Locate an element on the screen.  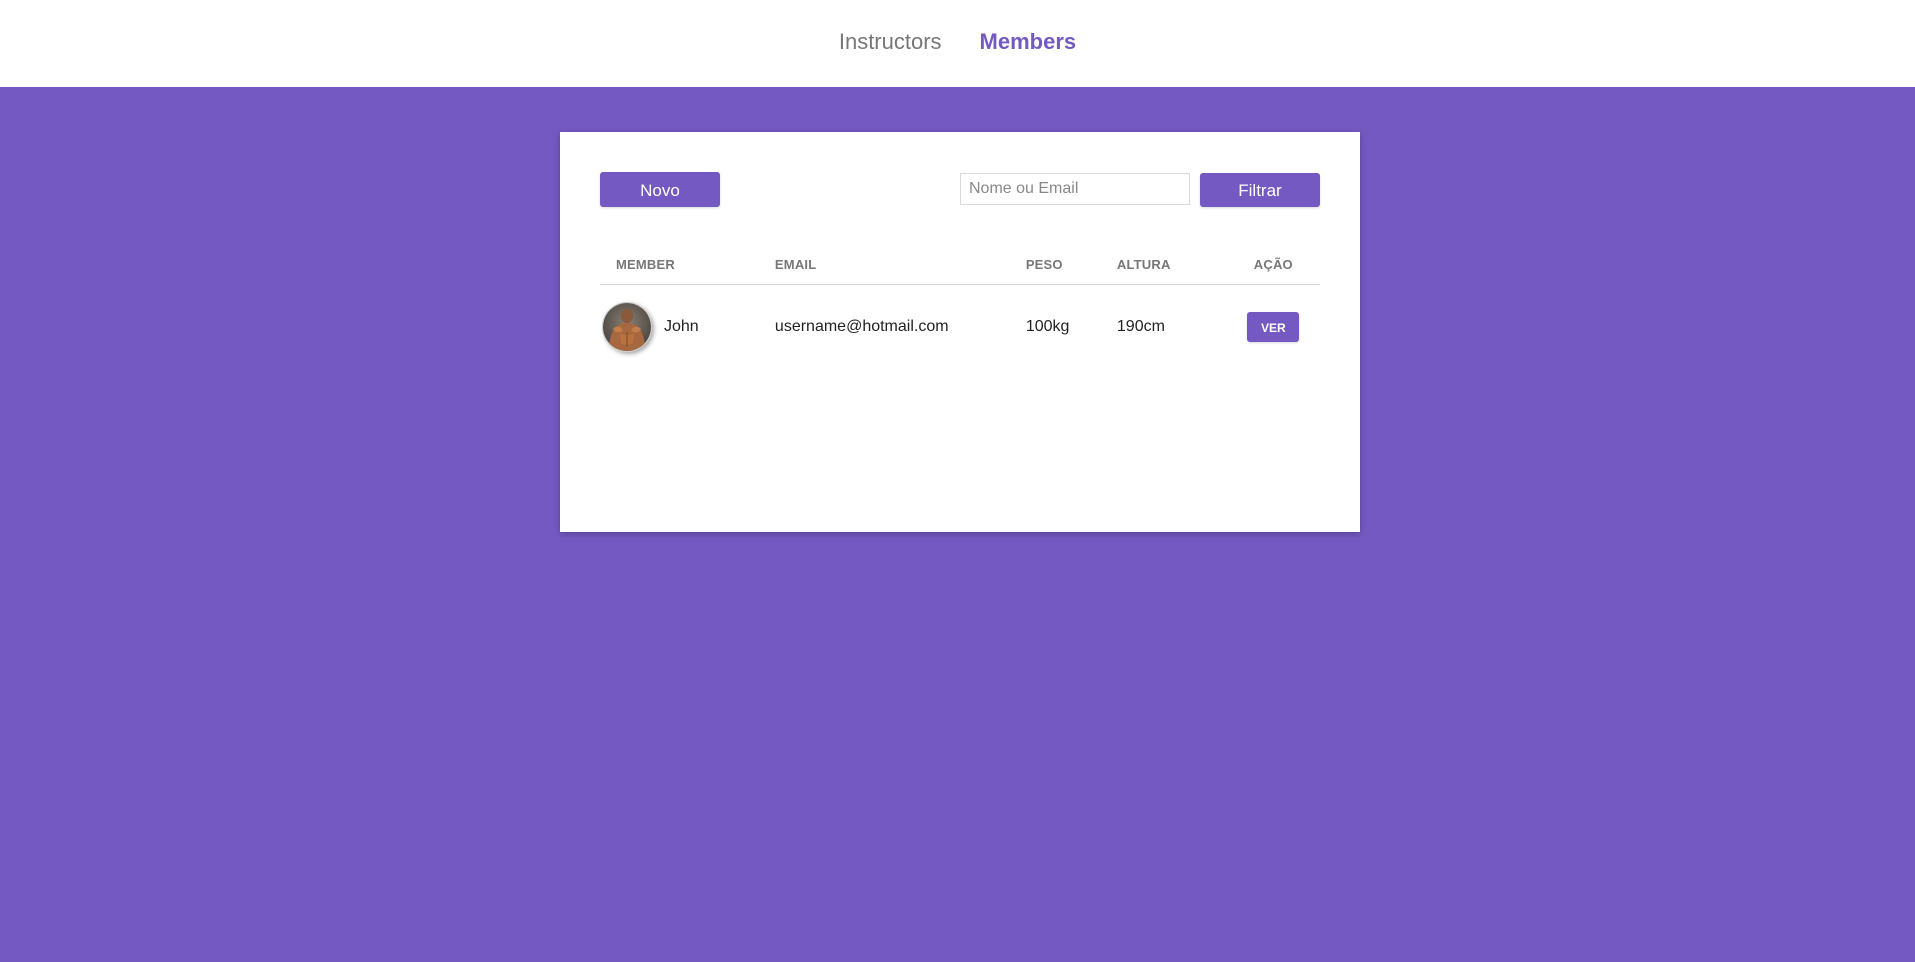
nav-link-members: Members is located at coordinates (1028, 42).